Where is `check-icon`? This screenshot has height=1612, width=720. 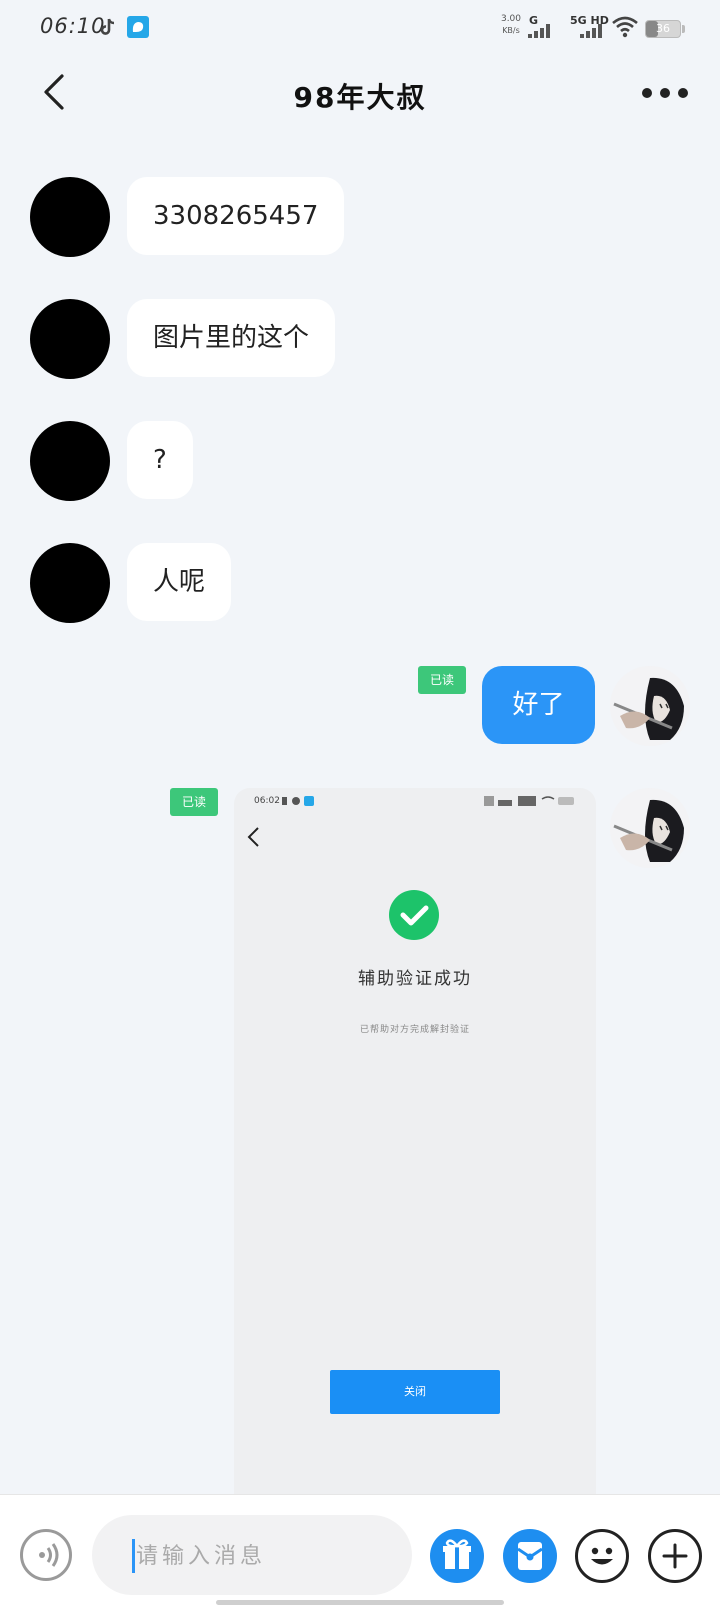 check-icon is located at coordinates (414, 915).